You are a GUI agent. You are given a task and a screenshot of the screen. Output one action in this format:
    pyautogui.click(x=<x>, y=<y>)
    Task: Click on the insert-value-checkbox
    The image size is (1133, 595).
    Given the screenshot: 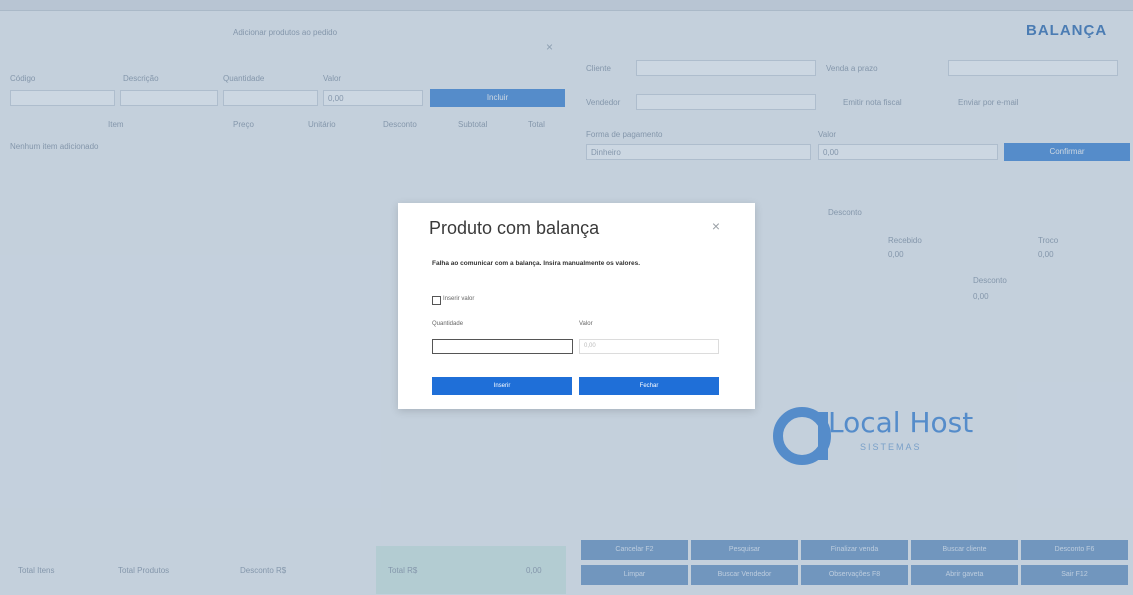 What is the action you would take?
    pyautogui.click(x=436, y=300)
    